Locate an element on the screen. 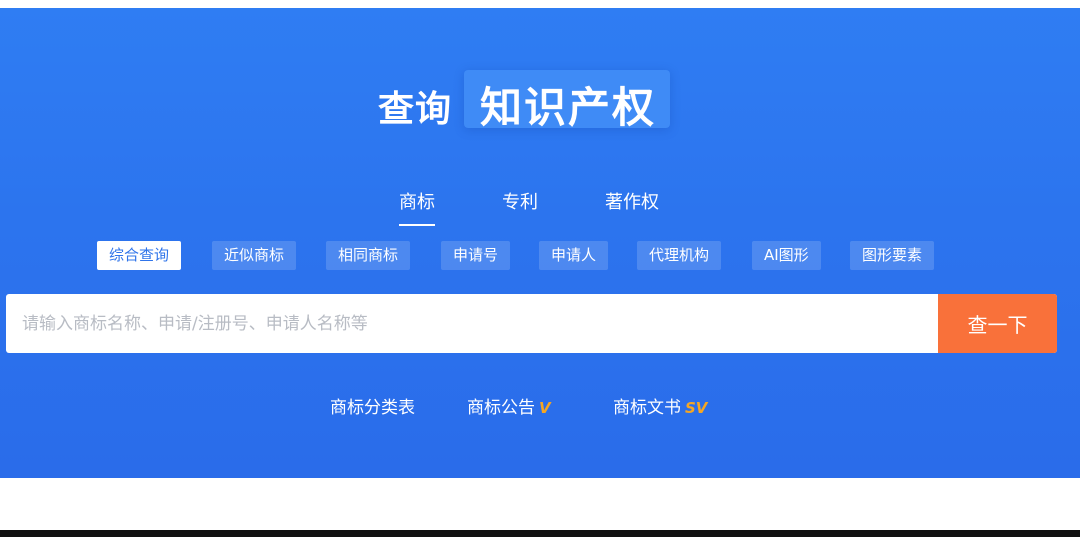  search-button: 查一下 is located at coordinates (997, 323).